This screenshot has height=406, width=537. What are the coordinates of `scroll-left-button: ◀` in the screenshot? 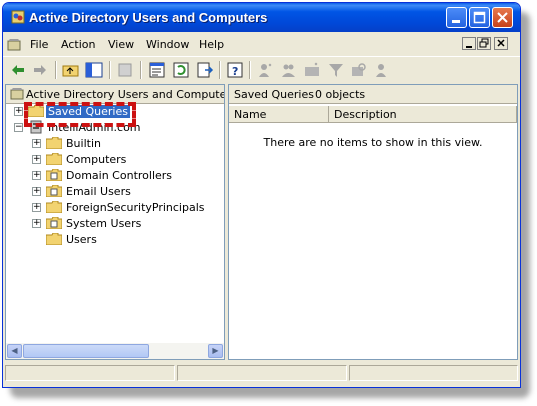 It's located at (14, 351).